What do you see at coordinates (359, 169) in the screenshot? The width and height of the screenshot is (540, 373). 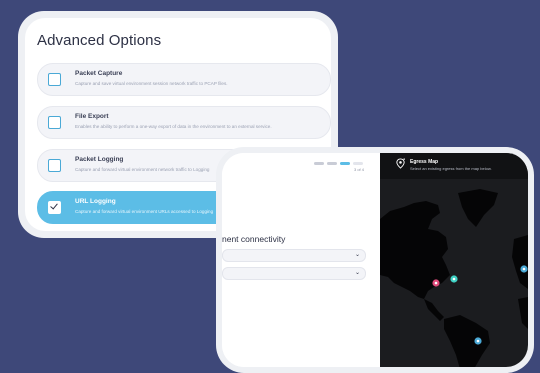 I see `step-count: 3 of 4` at bounding box center [359, 169].